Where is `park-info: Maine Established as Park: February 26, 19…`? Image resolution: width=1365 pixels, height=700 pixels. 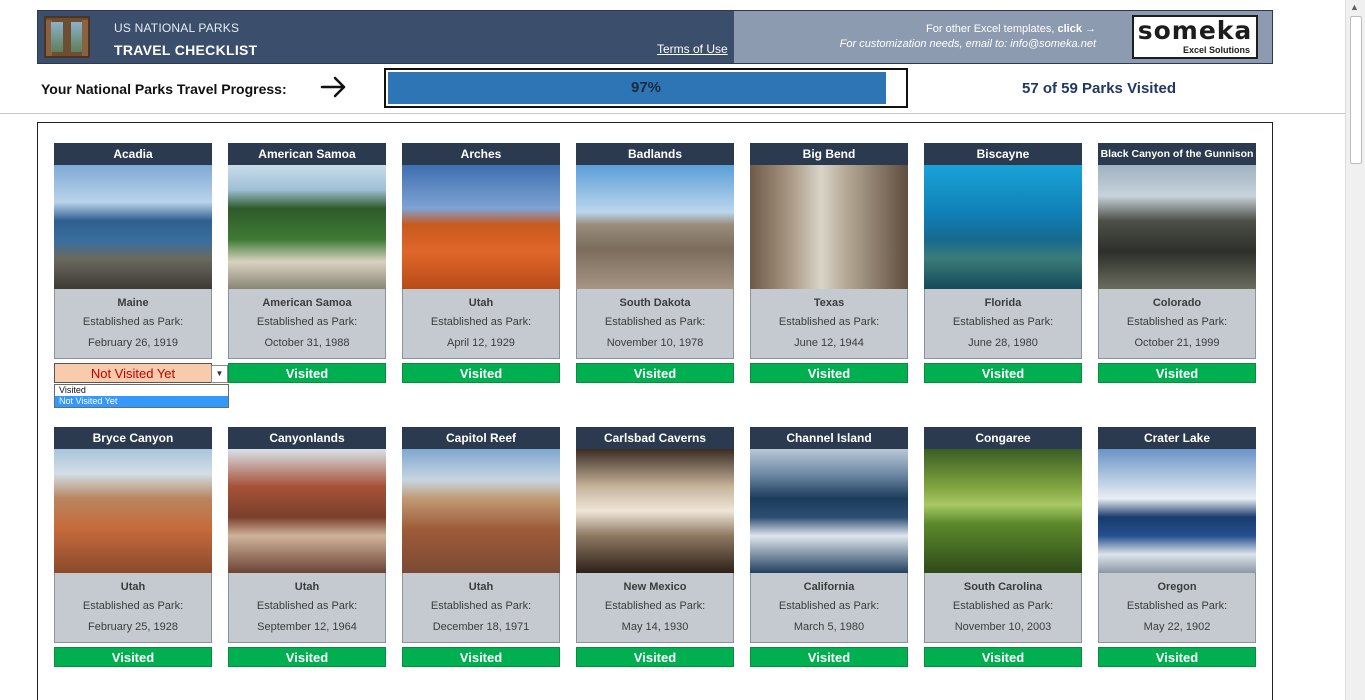
park-info: Maine Established as Park: February 26, 19… is located at coordinates (133, 324).